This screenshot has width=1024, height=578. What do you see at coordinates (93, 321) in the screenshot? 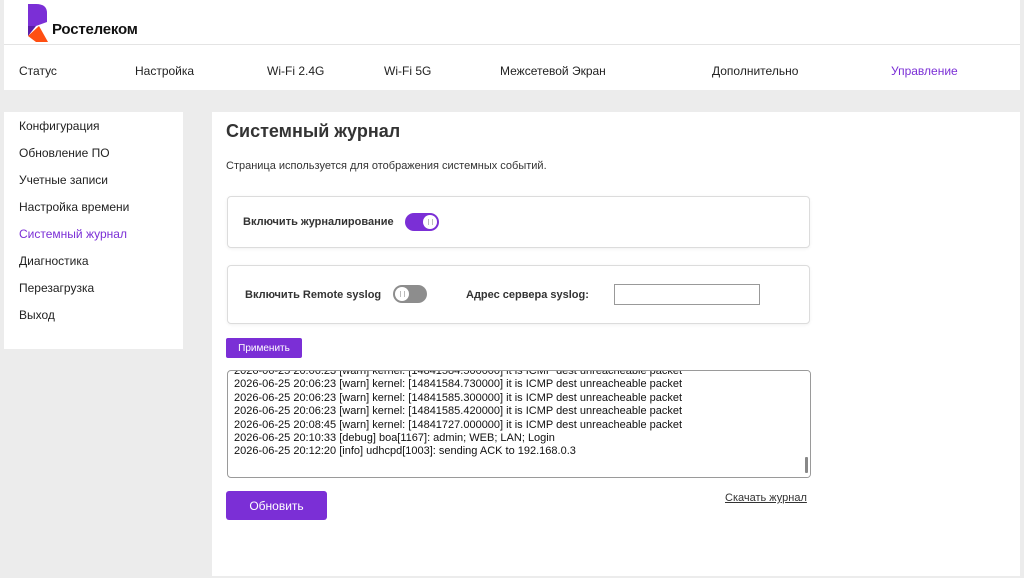
I see `sidebar-item-logout: Выход` at bounding box center [93, 321].